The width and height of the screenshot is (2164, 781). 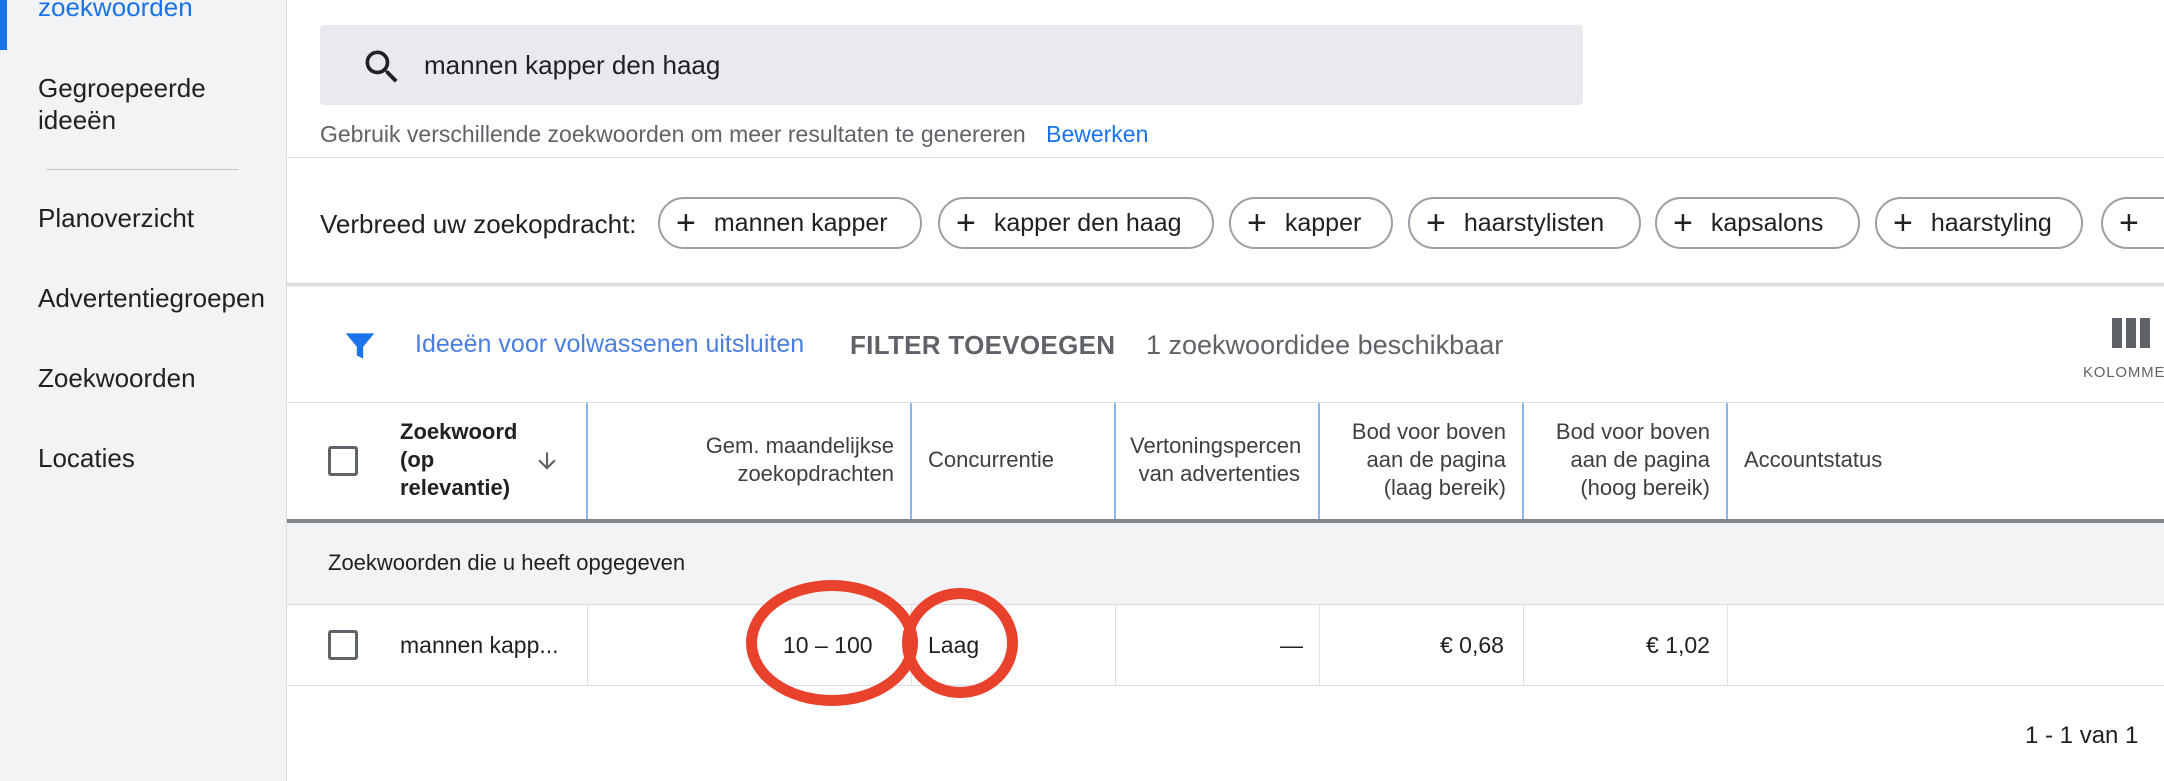 What do you see at coordinates (960, 643) in the screenshot?
I see `annotation-circle-competition` at bounding box center [960, 643].